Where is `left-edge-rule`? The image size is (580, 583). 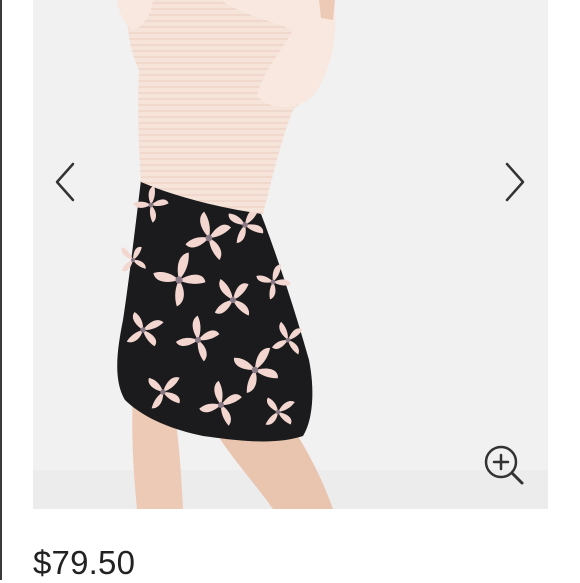
left-edge-rule is located at coordinates (1, 290).